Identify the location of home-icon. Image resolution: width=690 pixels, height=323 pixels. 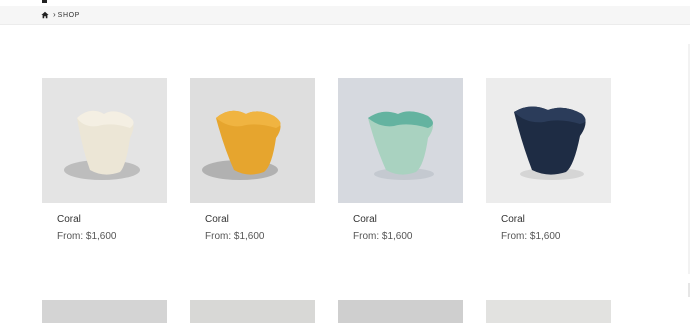
(45, 15).